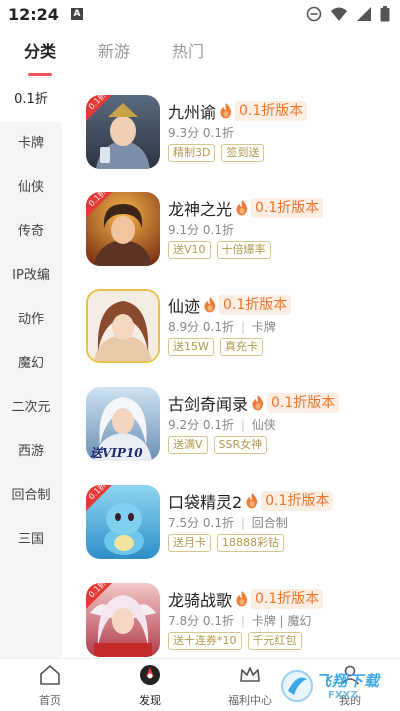 This screenshot has height=711, width=400. I want to click on game-icon-white-haired-swordsman: 送VIP10, so click(123, 424).